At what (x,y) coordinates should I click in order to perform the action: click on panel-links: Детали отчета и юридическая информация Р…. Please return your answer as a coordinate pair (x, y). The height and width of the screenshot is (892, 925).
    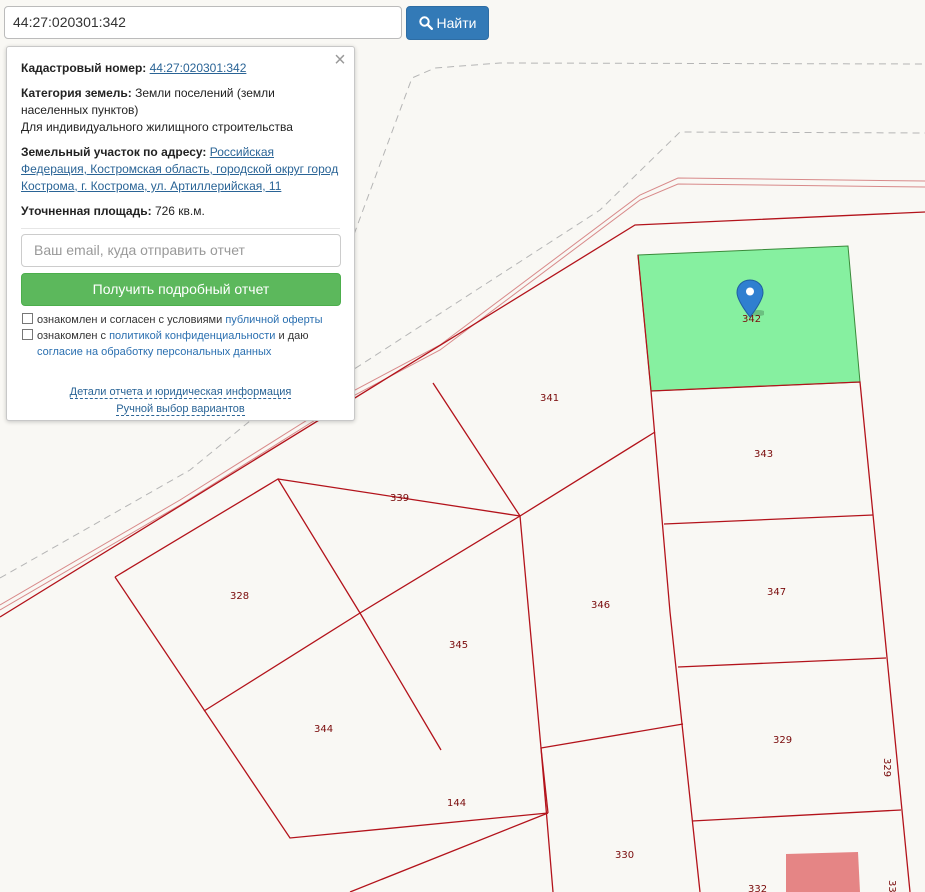
    Looking at the image, I should click on (180, 401).